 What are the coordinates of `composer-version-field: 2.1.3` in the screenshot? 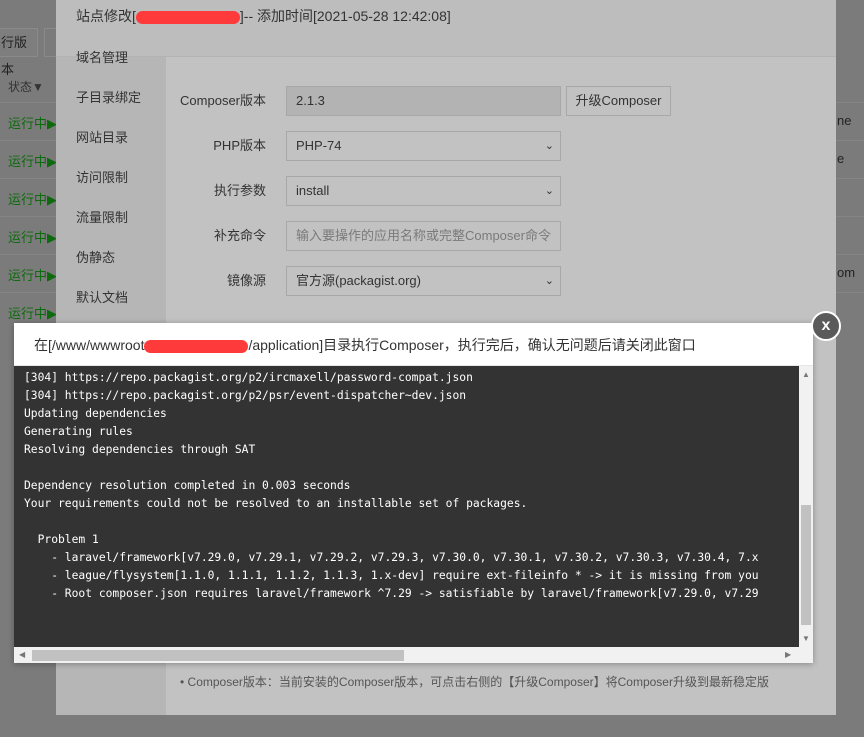 It's located at (423, 101).